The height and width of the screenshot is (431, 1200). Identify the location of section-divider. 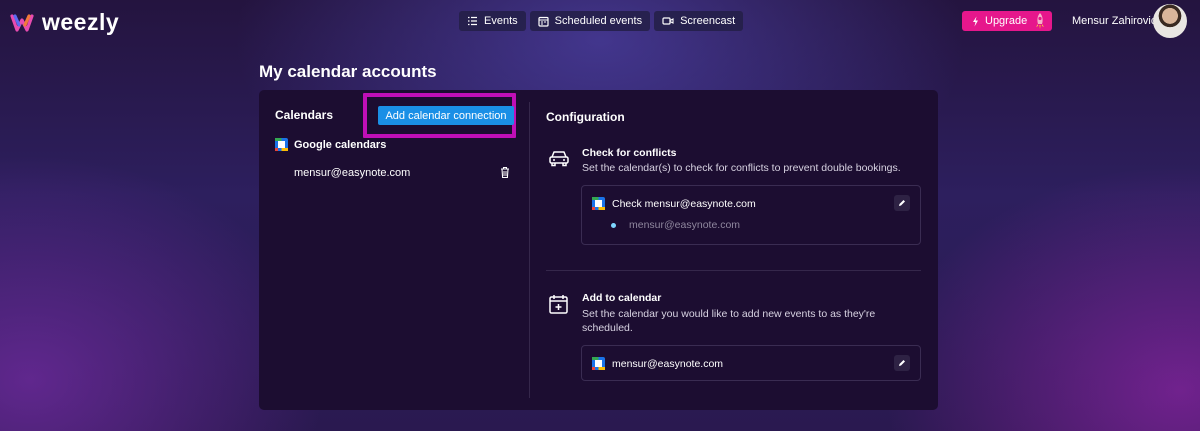
(733, 270).